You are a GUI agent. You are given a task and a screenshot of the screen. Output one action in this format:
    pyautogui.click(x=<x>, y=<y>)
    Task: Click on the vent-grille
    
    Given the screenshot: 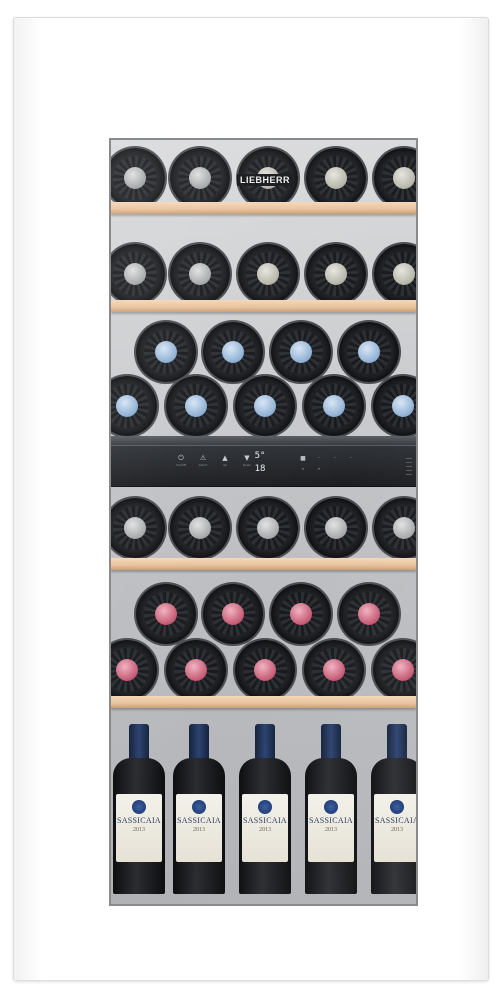 What is the action you would take?
    pyautogui.click(x=409, y=467)
    